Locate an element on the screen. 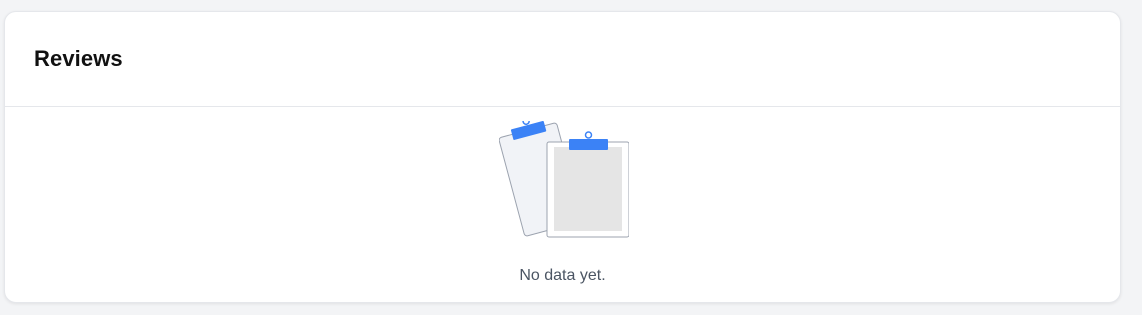 Image resolution: width=1142 pixels, height=315 pixels. card-title: Reviews is located at coordinates (78, 58).